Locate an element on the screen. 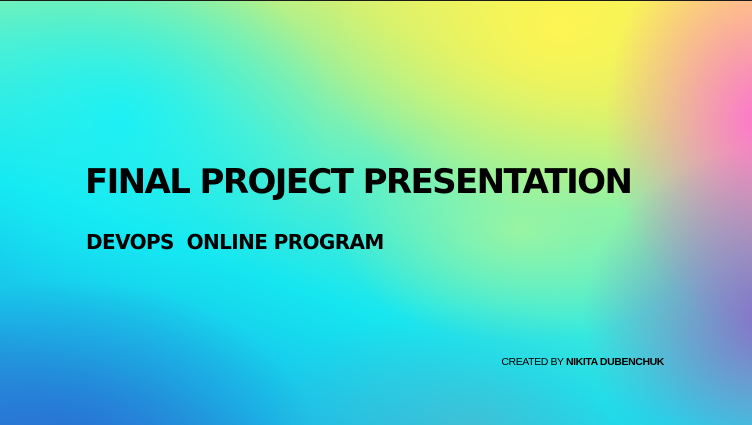 The width and height of the screenshot is (752, 425). slide-title: FINAL PROJECT PRESENTATION is located at coordinates (359, 182).